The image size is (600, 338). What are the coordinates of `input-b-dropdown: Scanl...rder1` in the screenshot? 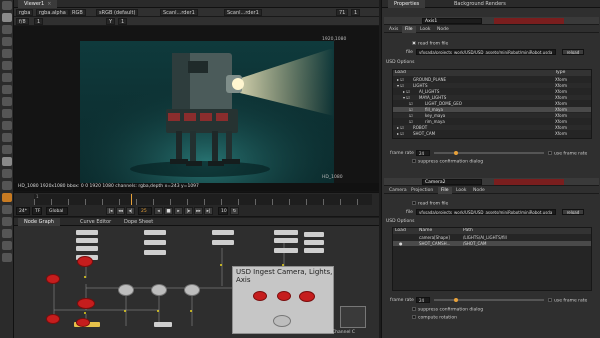 It's located at (243, 12).